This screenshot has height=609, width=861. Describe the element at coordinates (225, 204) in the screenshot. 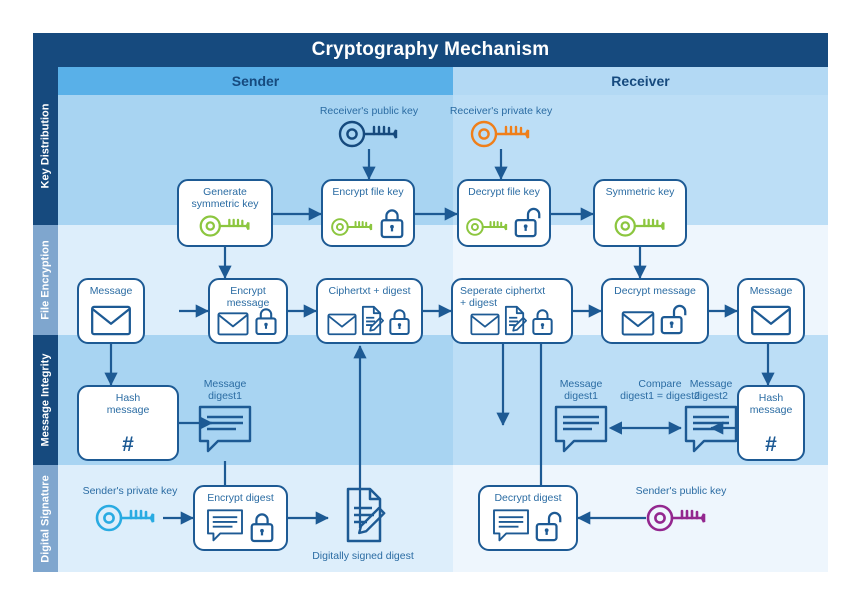

I see `node-label-line2: symmetric key` at that location.